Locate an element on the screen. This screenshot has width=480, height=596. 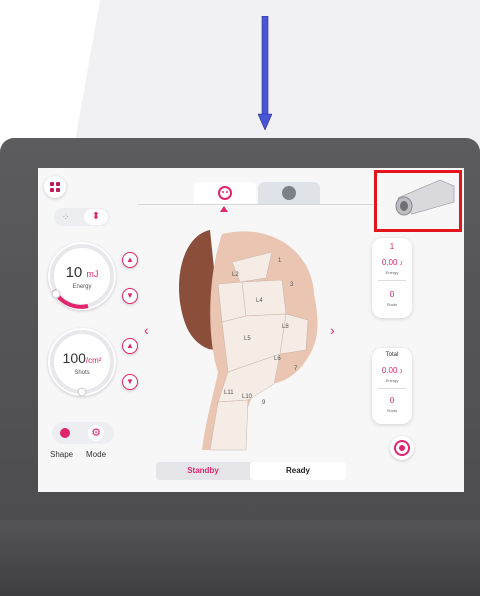
tab-face is located at coordinates (225, 193).